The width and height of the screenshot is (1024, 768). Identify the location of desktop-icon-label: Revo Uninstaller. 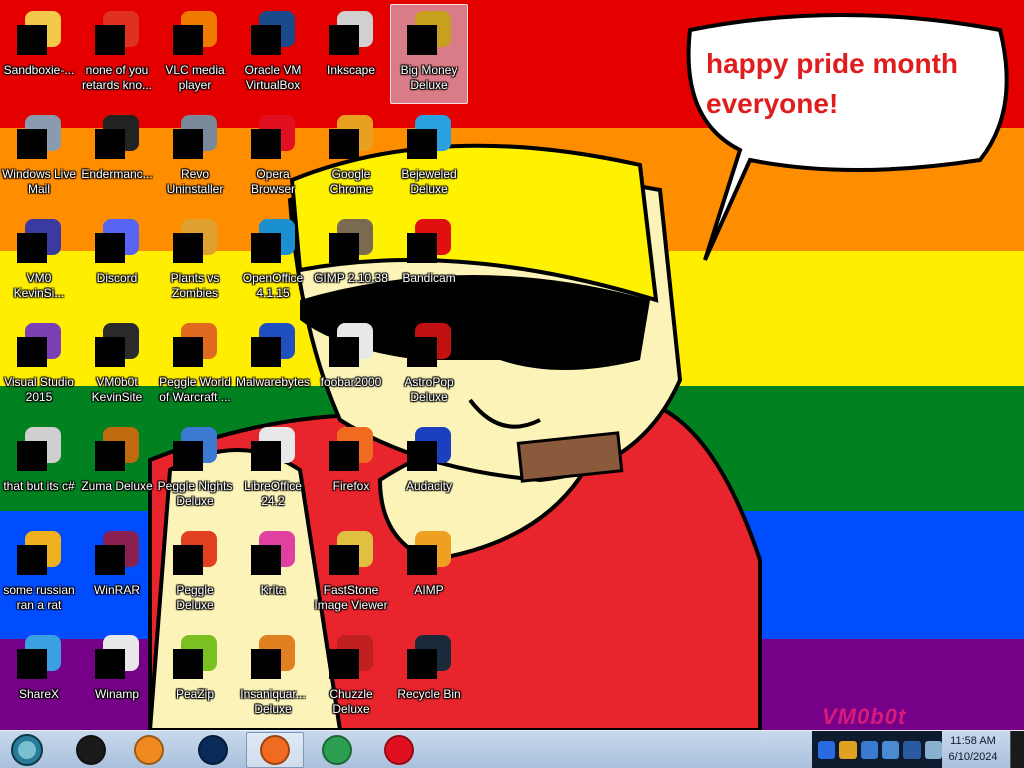
(195, 181).